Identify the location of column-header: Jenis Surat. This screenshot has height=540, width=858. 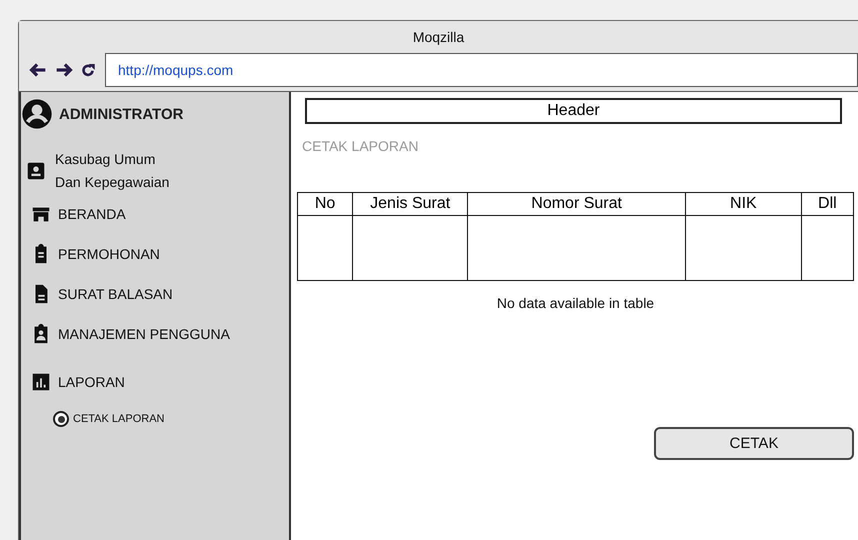
(410, 204).